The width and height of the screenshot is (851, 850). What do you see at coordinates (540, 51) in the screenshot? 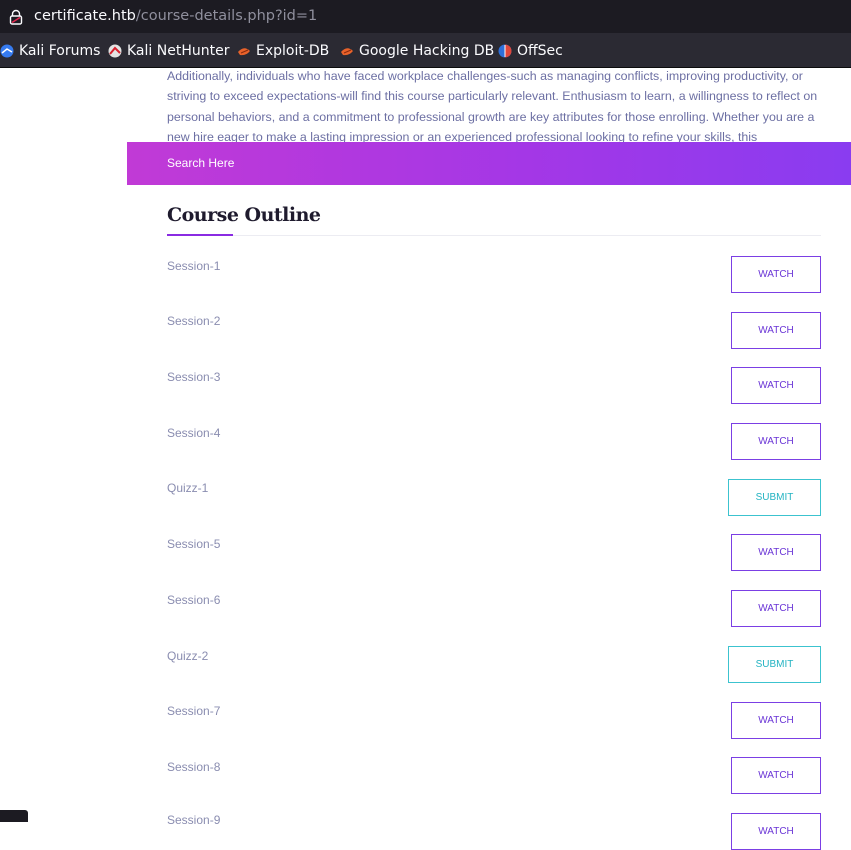
I see `bookmark-label: OffSec` at bounding box center [540, 51].